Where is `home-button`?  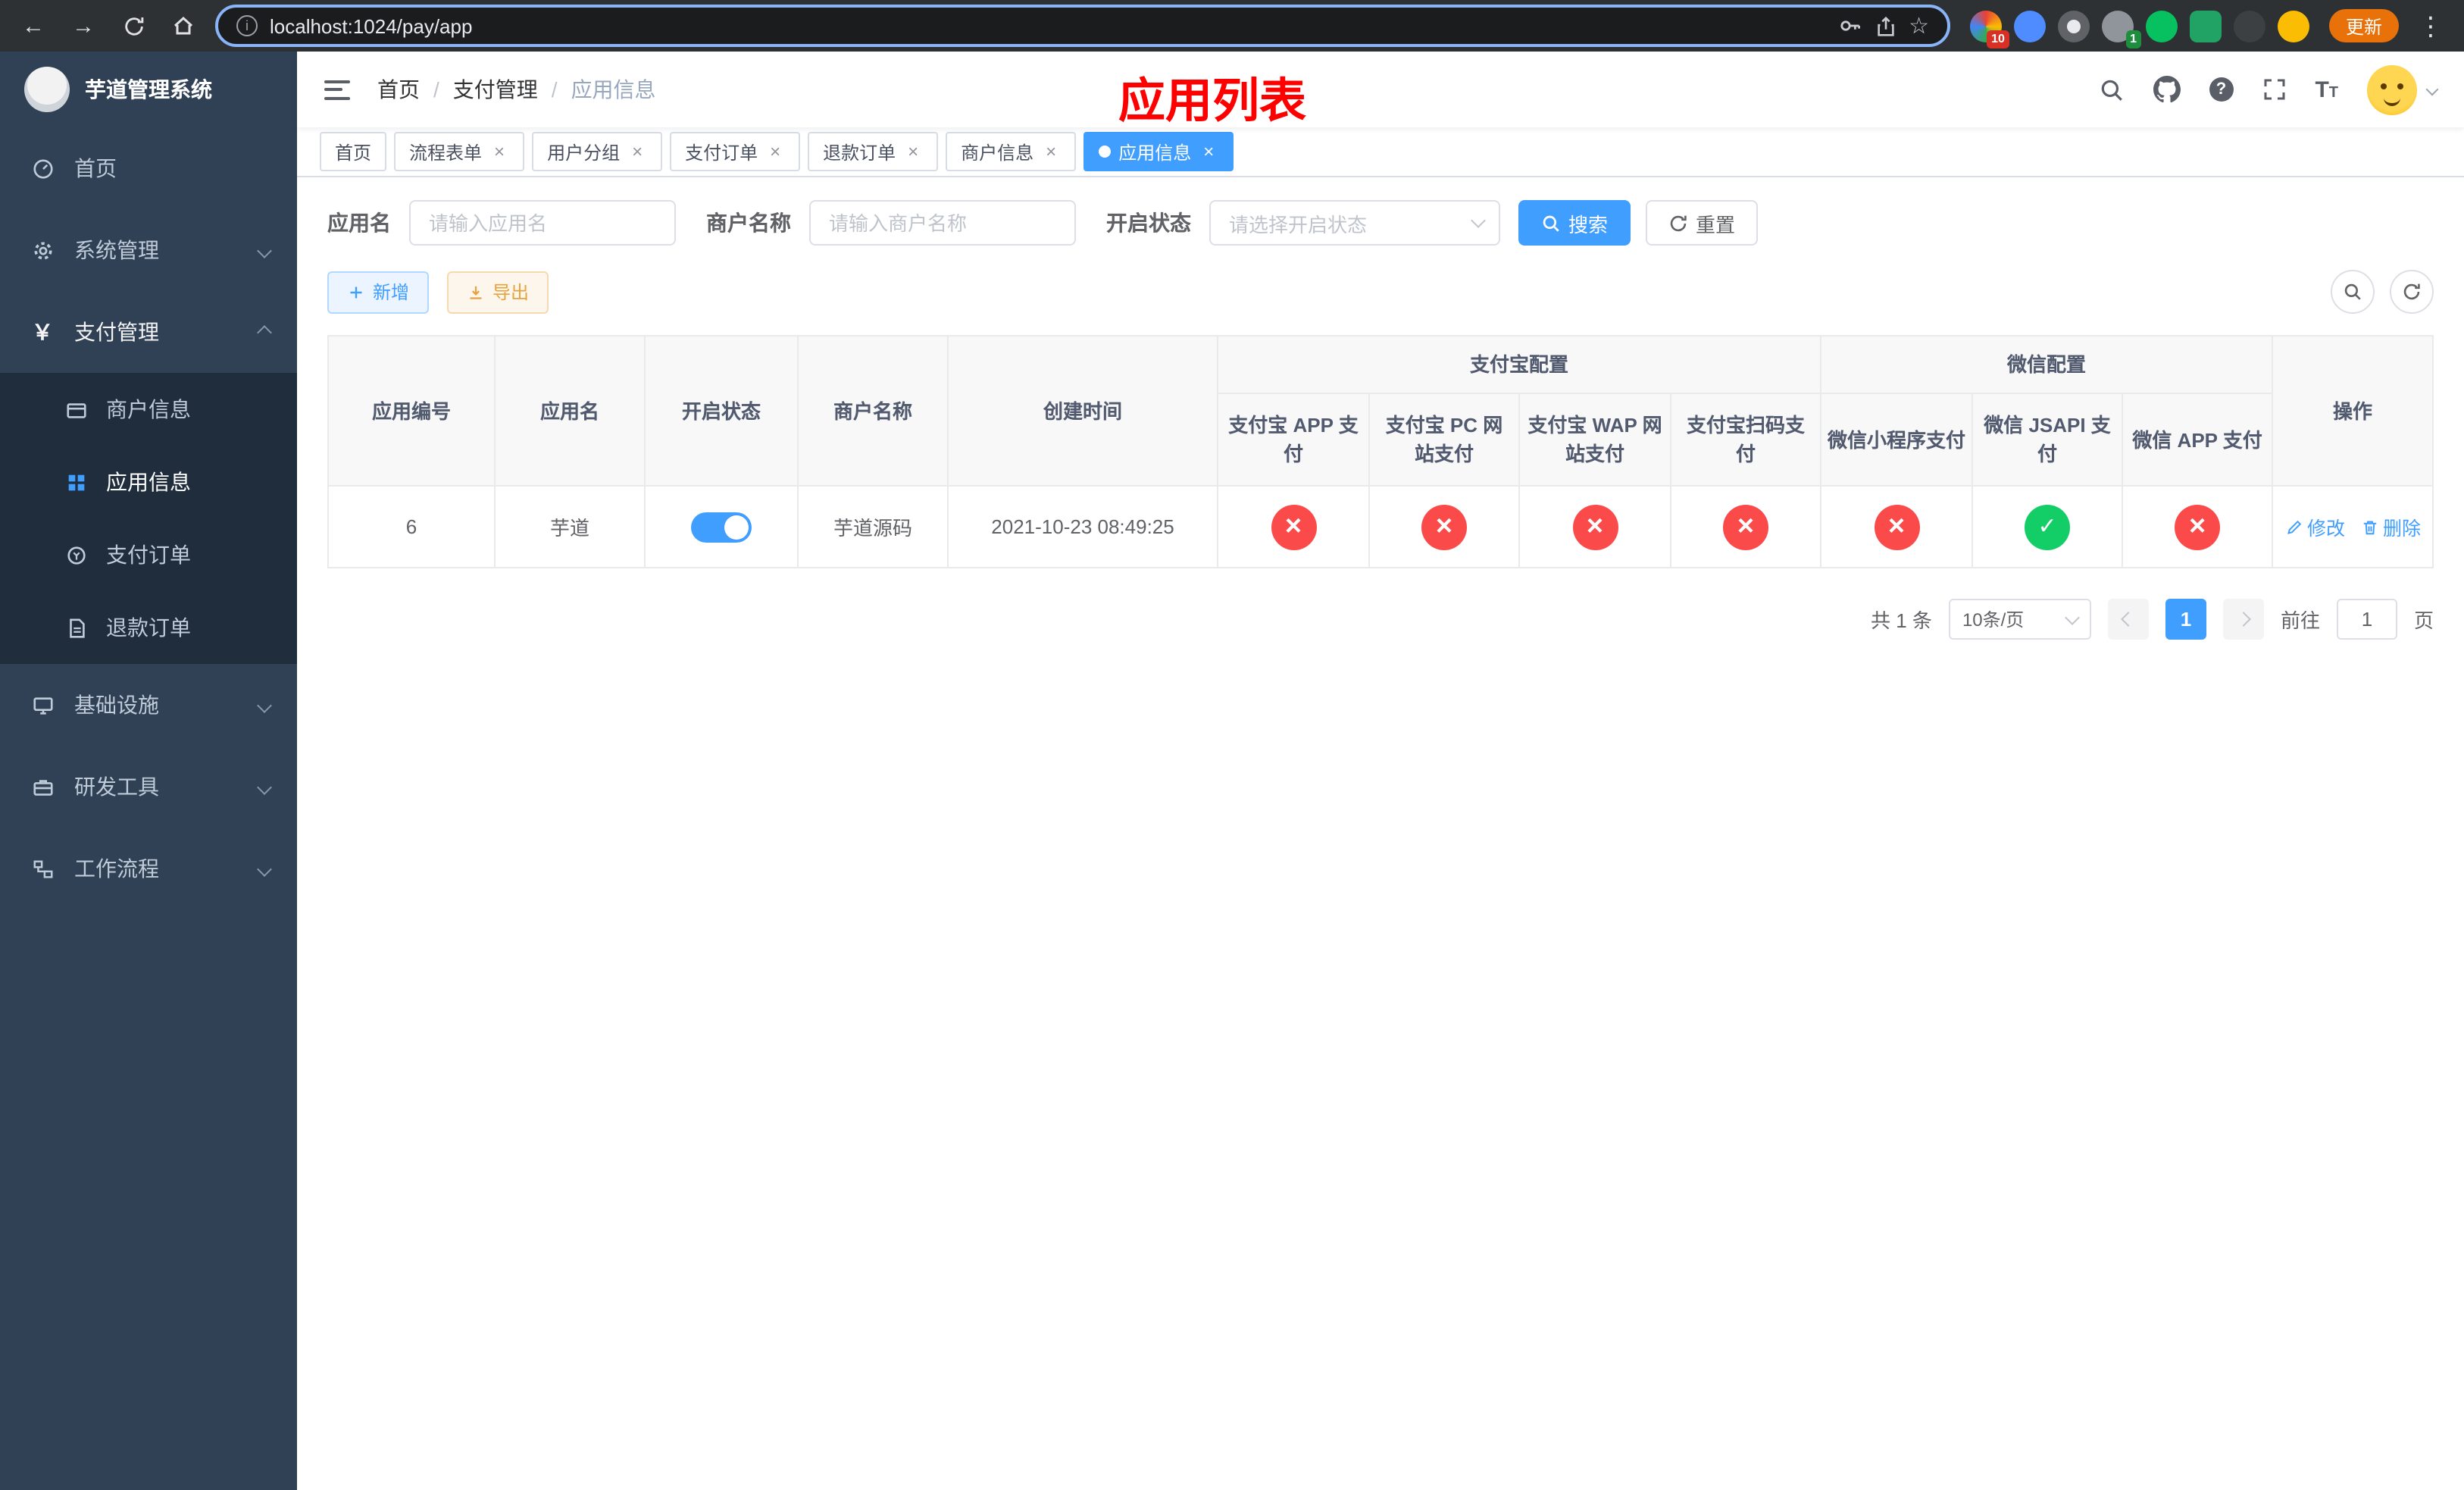
home-button is located at coordinates (183, 26).